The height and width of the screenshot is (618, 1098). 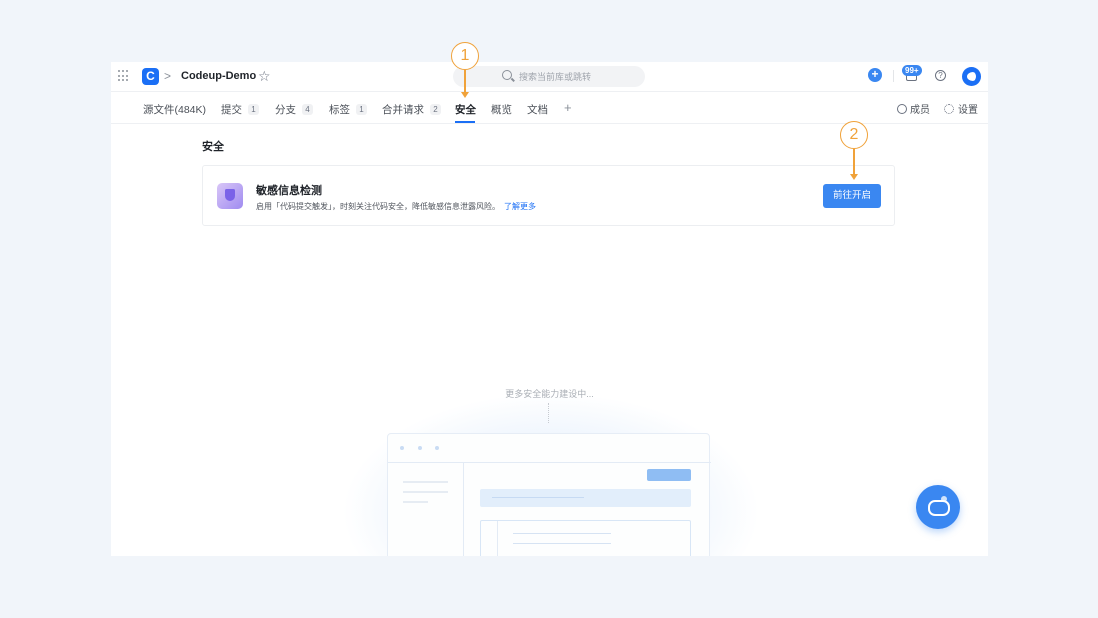 What do you see at coordinates (289, 191) in the screenshot?
I see `card-title: 敏感信息检测` at bounding box center [289, 191].